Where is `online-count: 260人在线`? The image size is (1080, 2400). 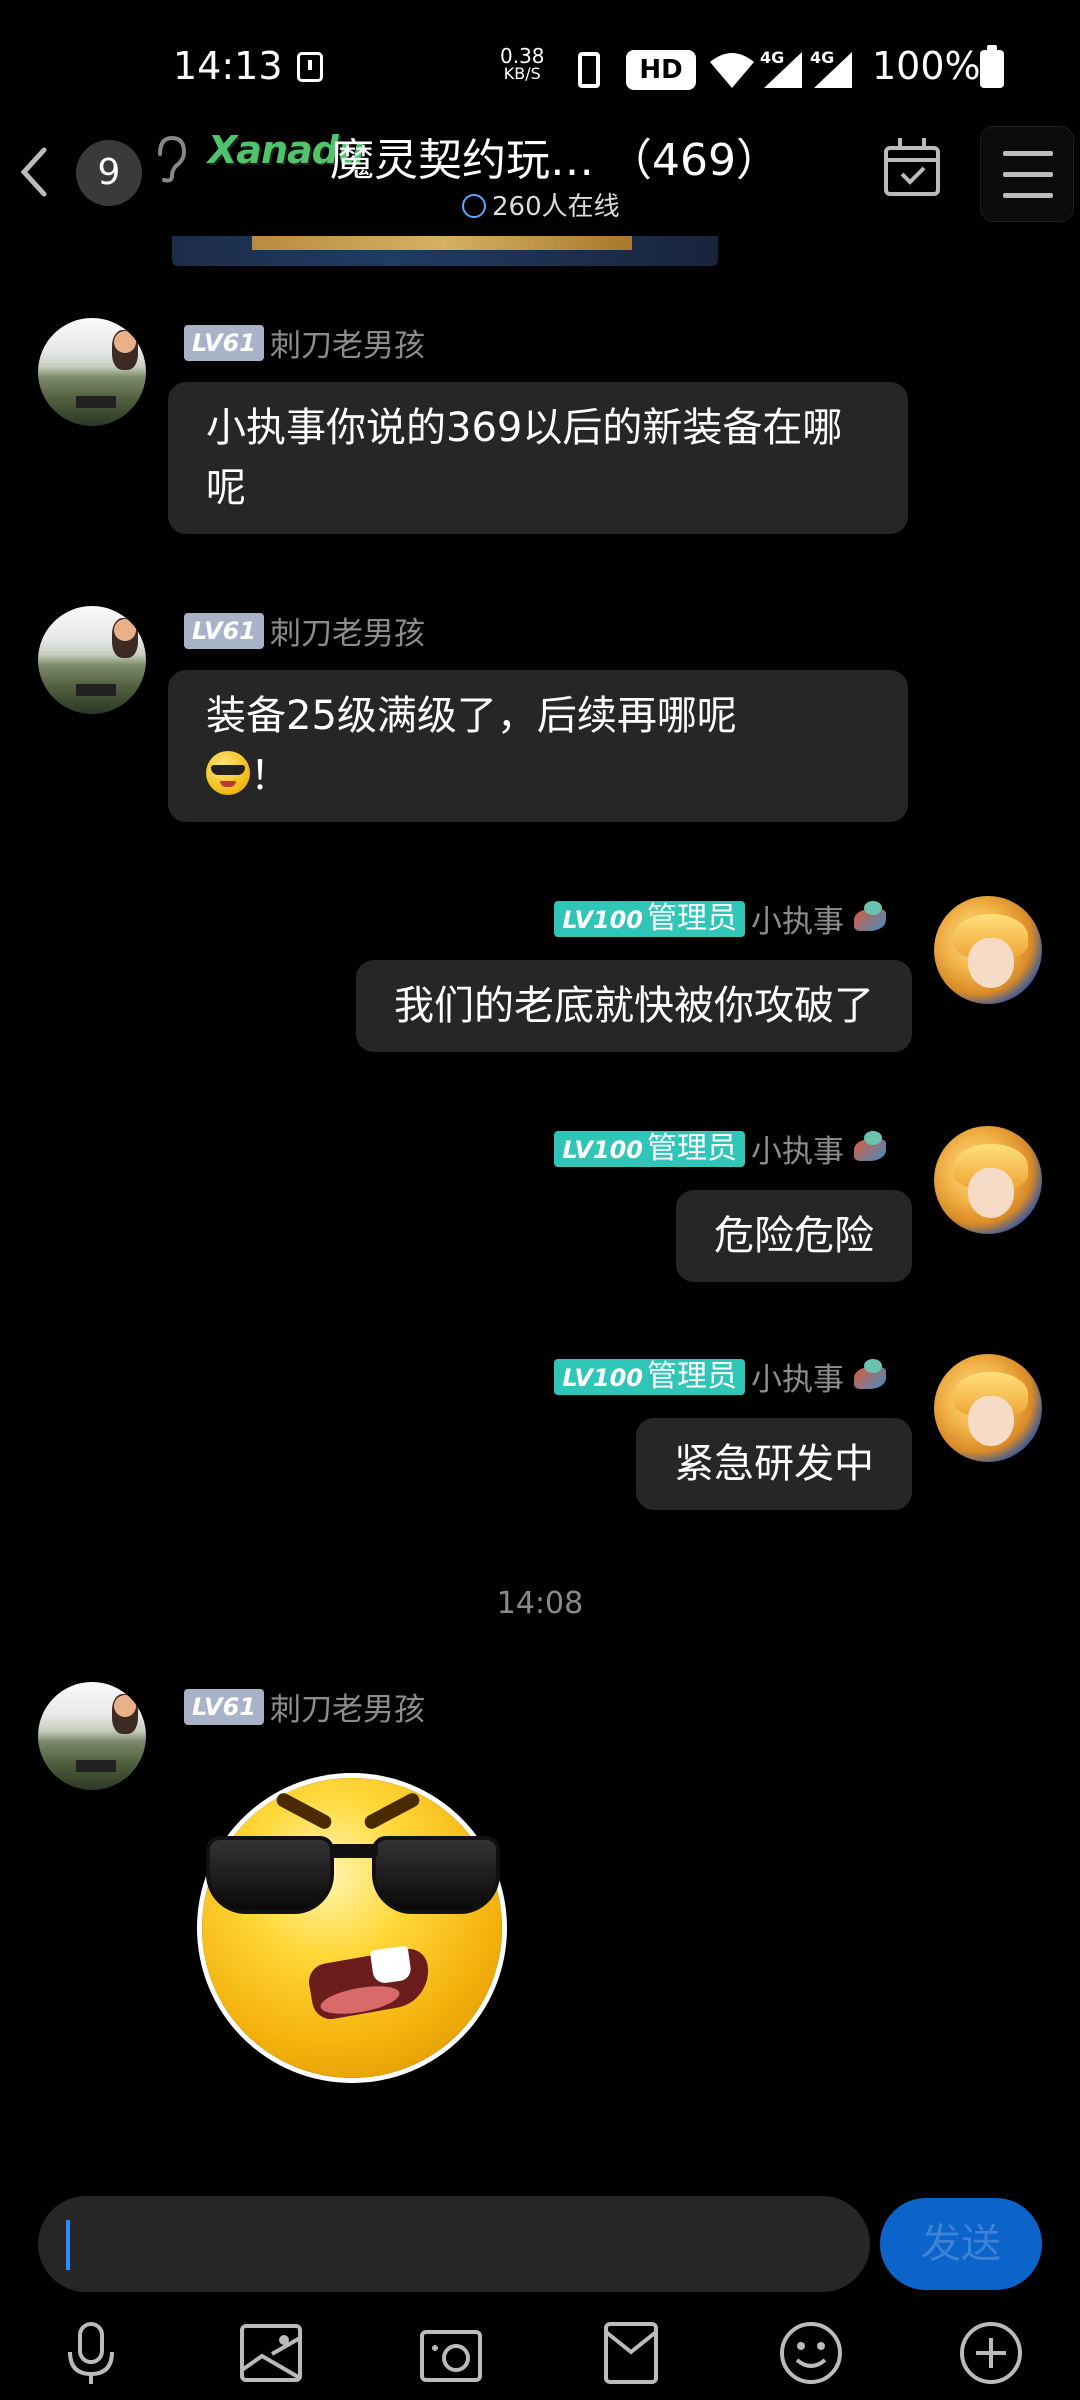
online-count: 260人在线 is located at coordinates (541, 204).